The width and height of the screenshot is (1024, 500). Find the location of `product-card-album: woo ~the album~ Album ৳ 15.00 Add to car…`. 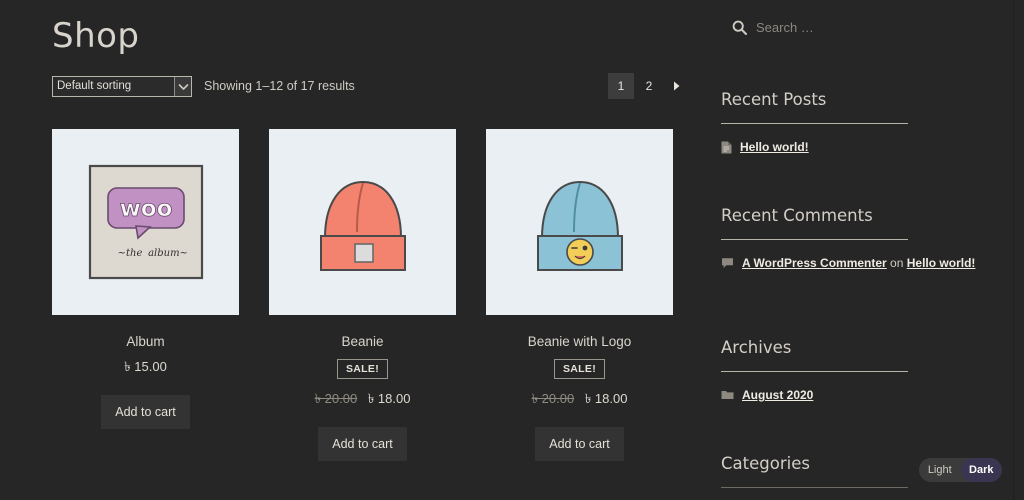

product-card-album: woo ~the album~ Album ৳ 15.00 Add to car… is located at coordinates (145, 295).